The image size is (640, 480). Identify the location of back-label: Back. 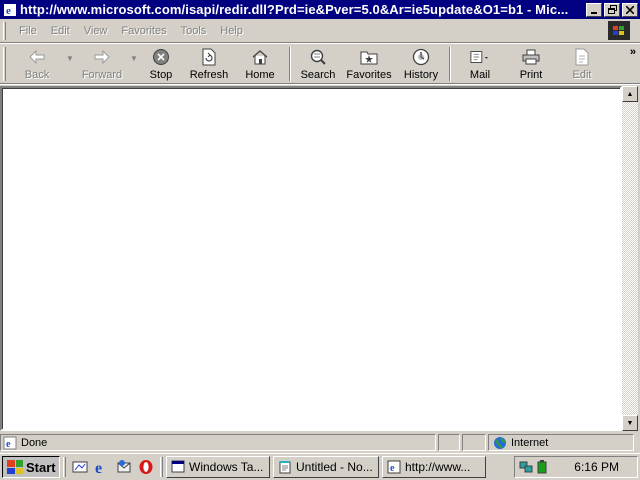
(37, 75).